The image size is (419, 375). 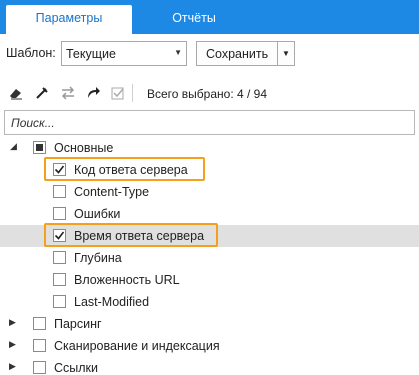 I want to click on tree-item: Last-Modified, so click(x=209, y=302).